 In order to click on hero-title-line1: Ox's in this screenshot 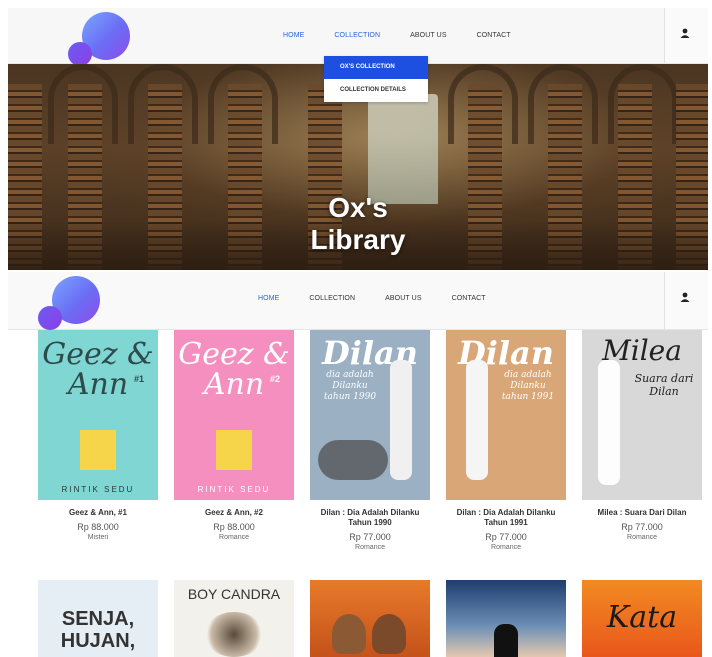, I will do `click(358, 207)`.